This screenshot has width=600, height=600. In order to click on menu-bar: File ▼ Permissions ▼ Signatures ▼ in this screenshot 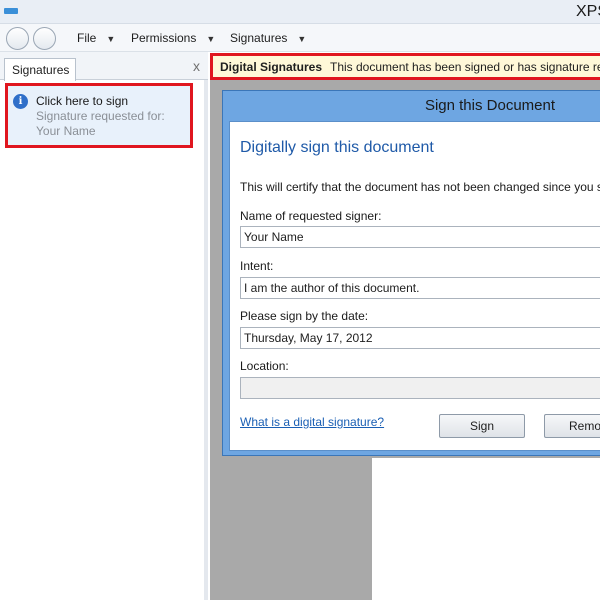, I will do `click(300, 38)`.